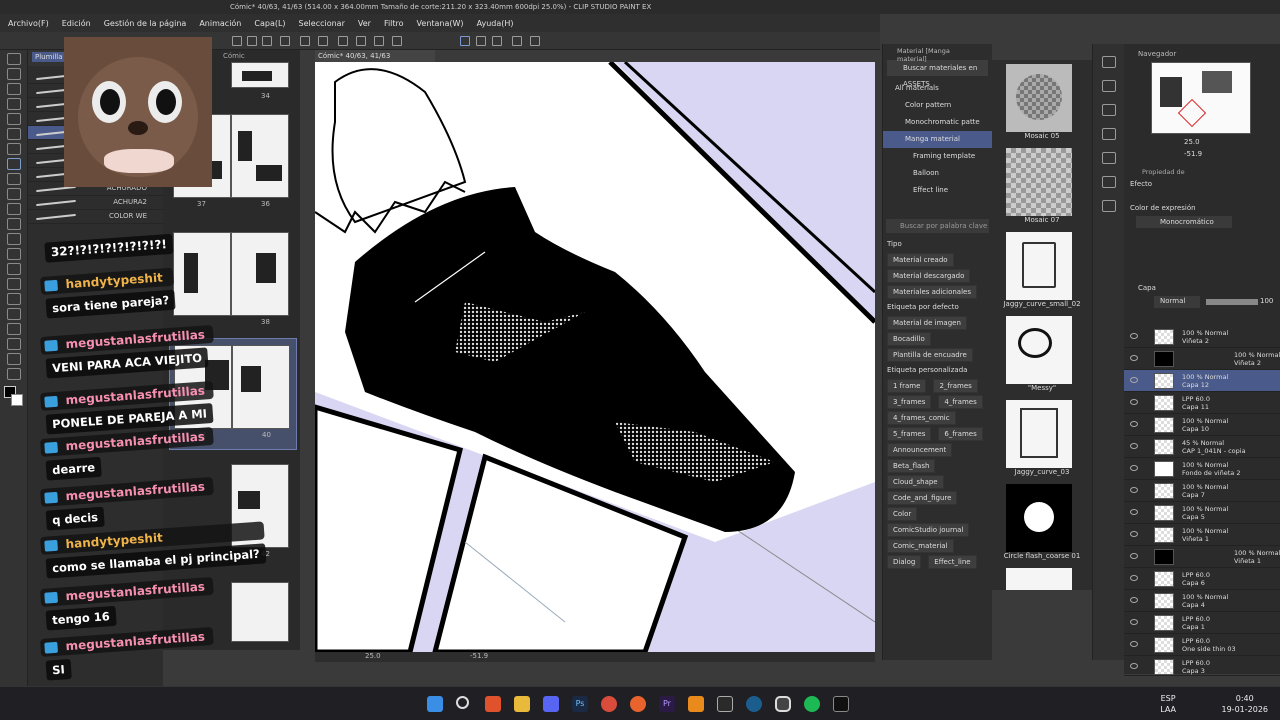 The height and width of the screenshot is (720, 1280). Describe the element at coordinates (1193, 154) in the screenshot. I see `navigator-angle: -51.9` at that location.